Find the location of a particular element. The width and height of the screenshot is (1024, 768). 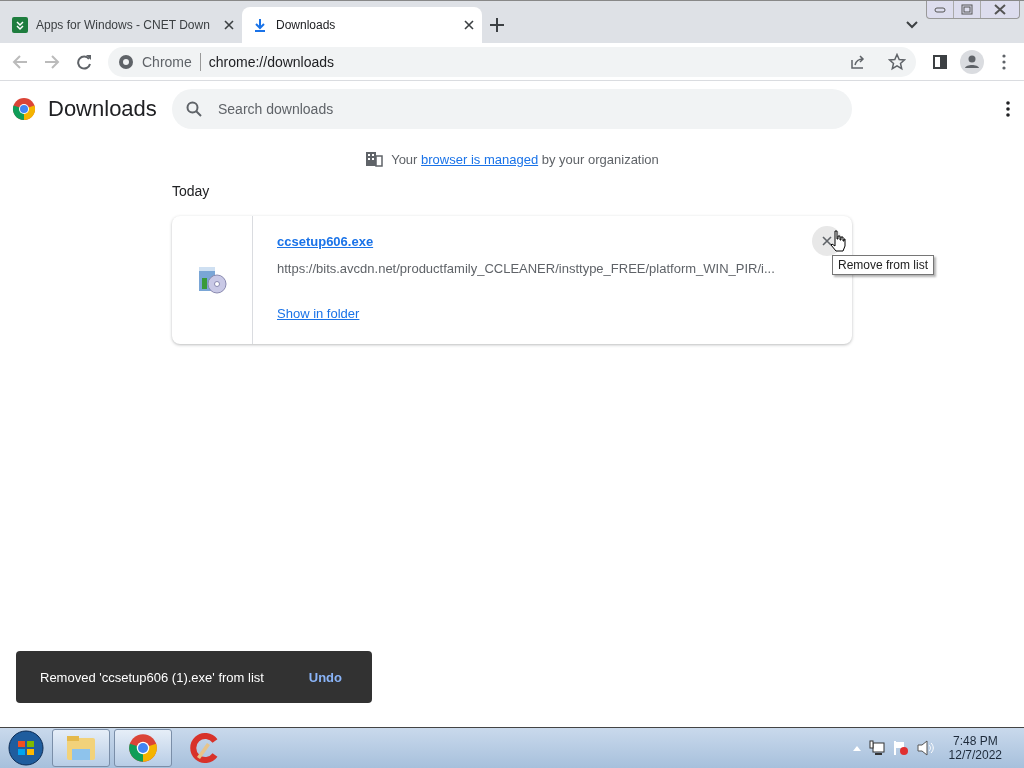

share-icon is located at coordinates (858, 61).